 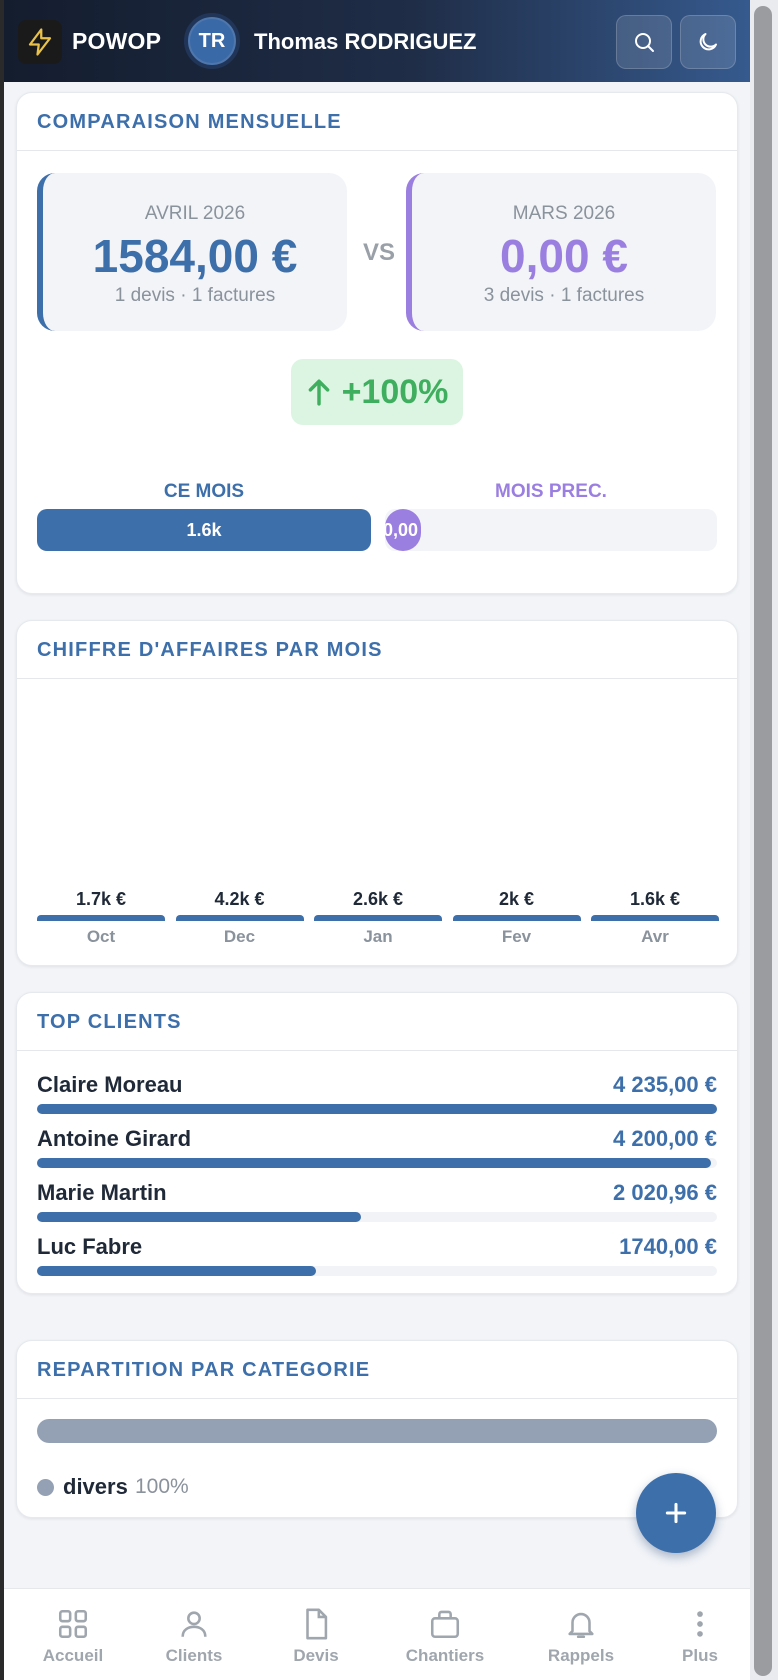 I want to click on bar-value-label: 4.2k €, so click(x=239, y=899).